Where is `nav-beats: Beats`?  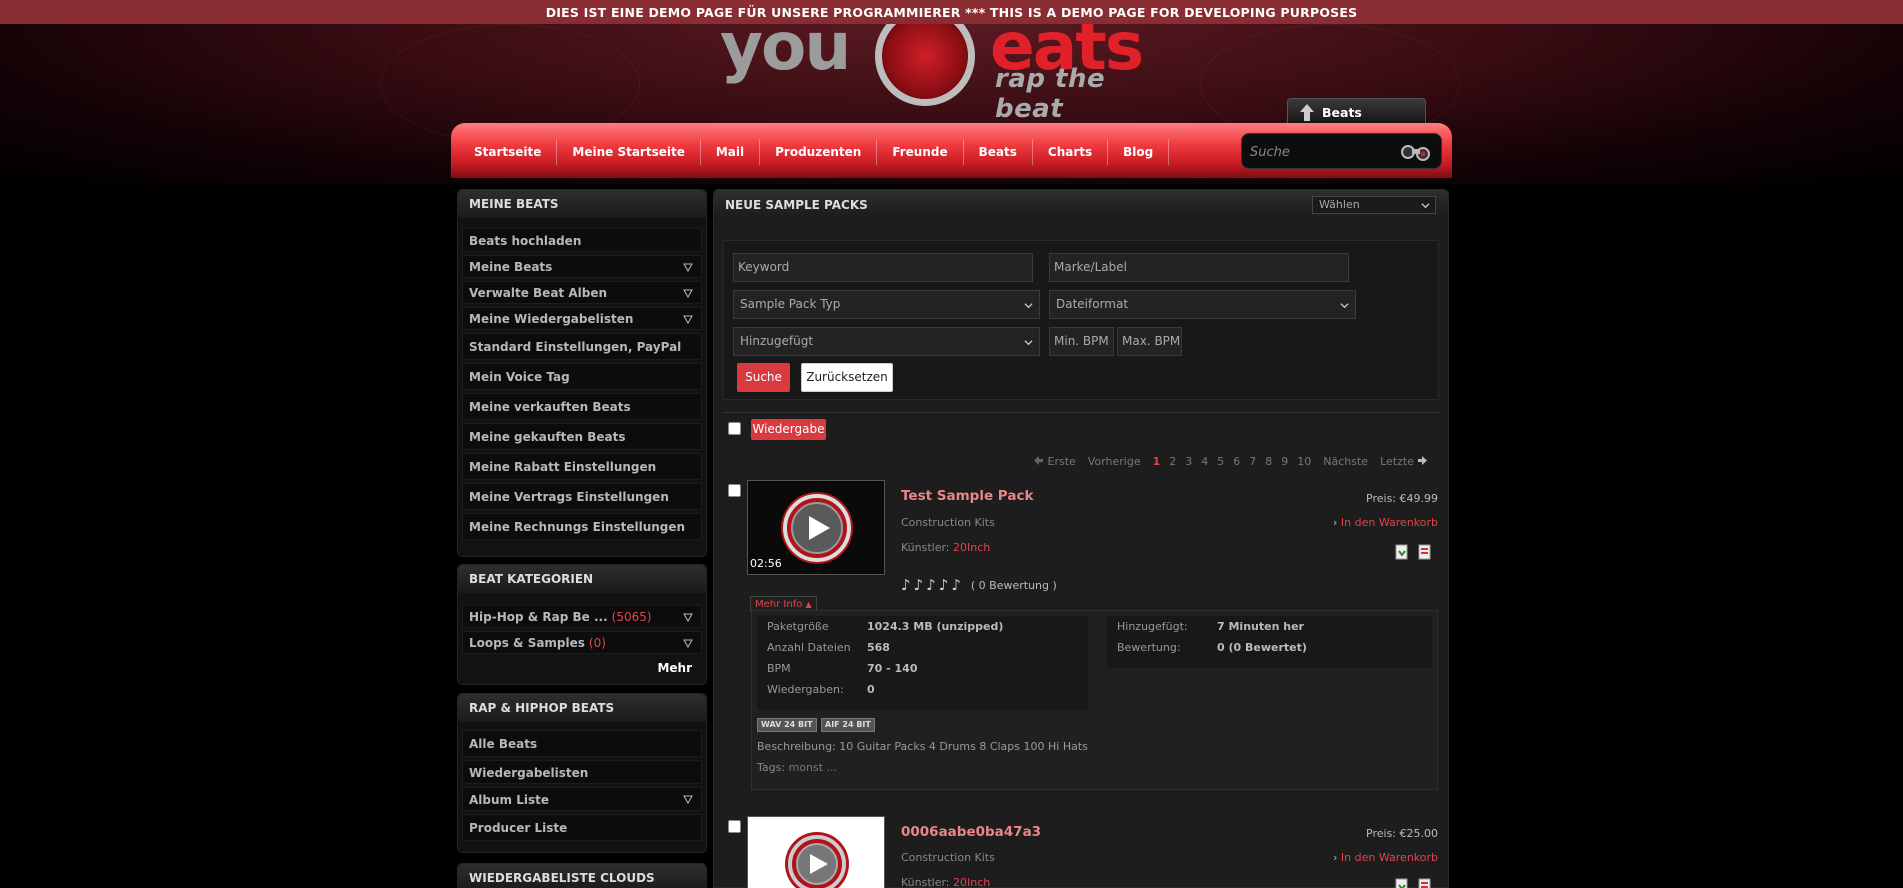 nav-beats: Beats is located at coordinates (998, 152).